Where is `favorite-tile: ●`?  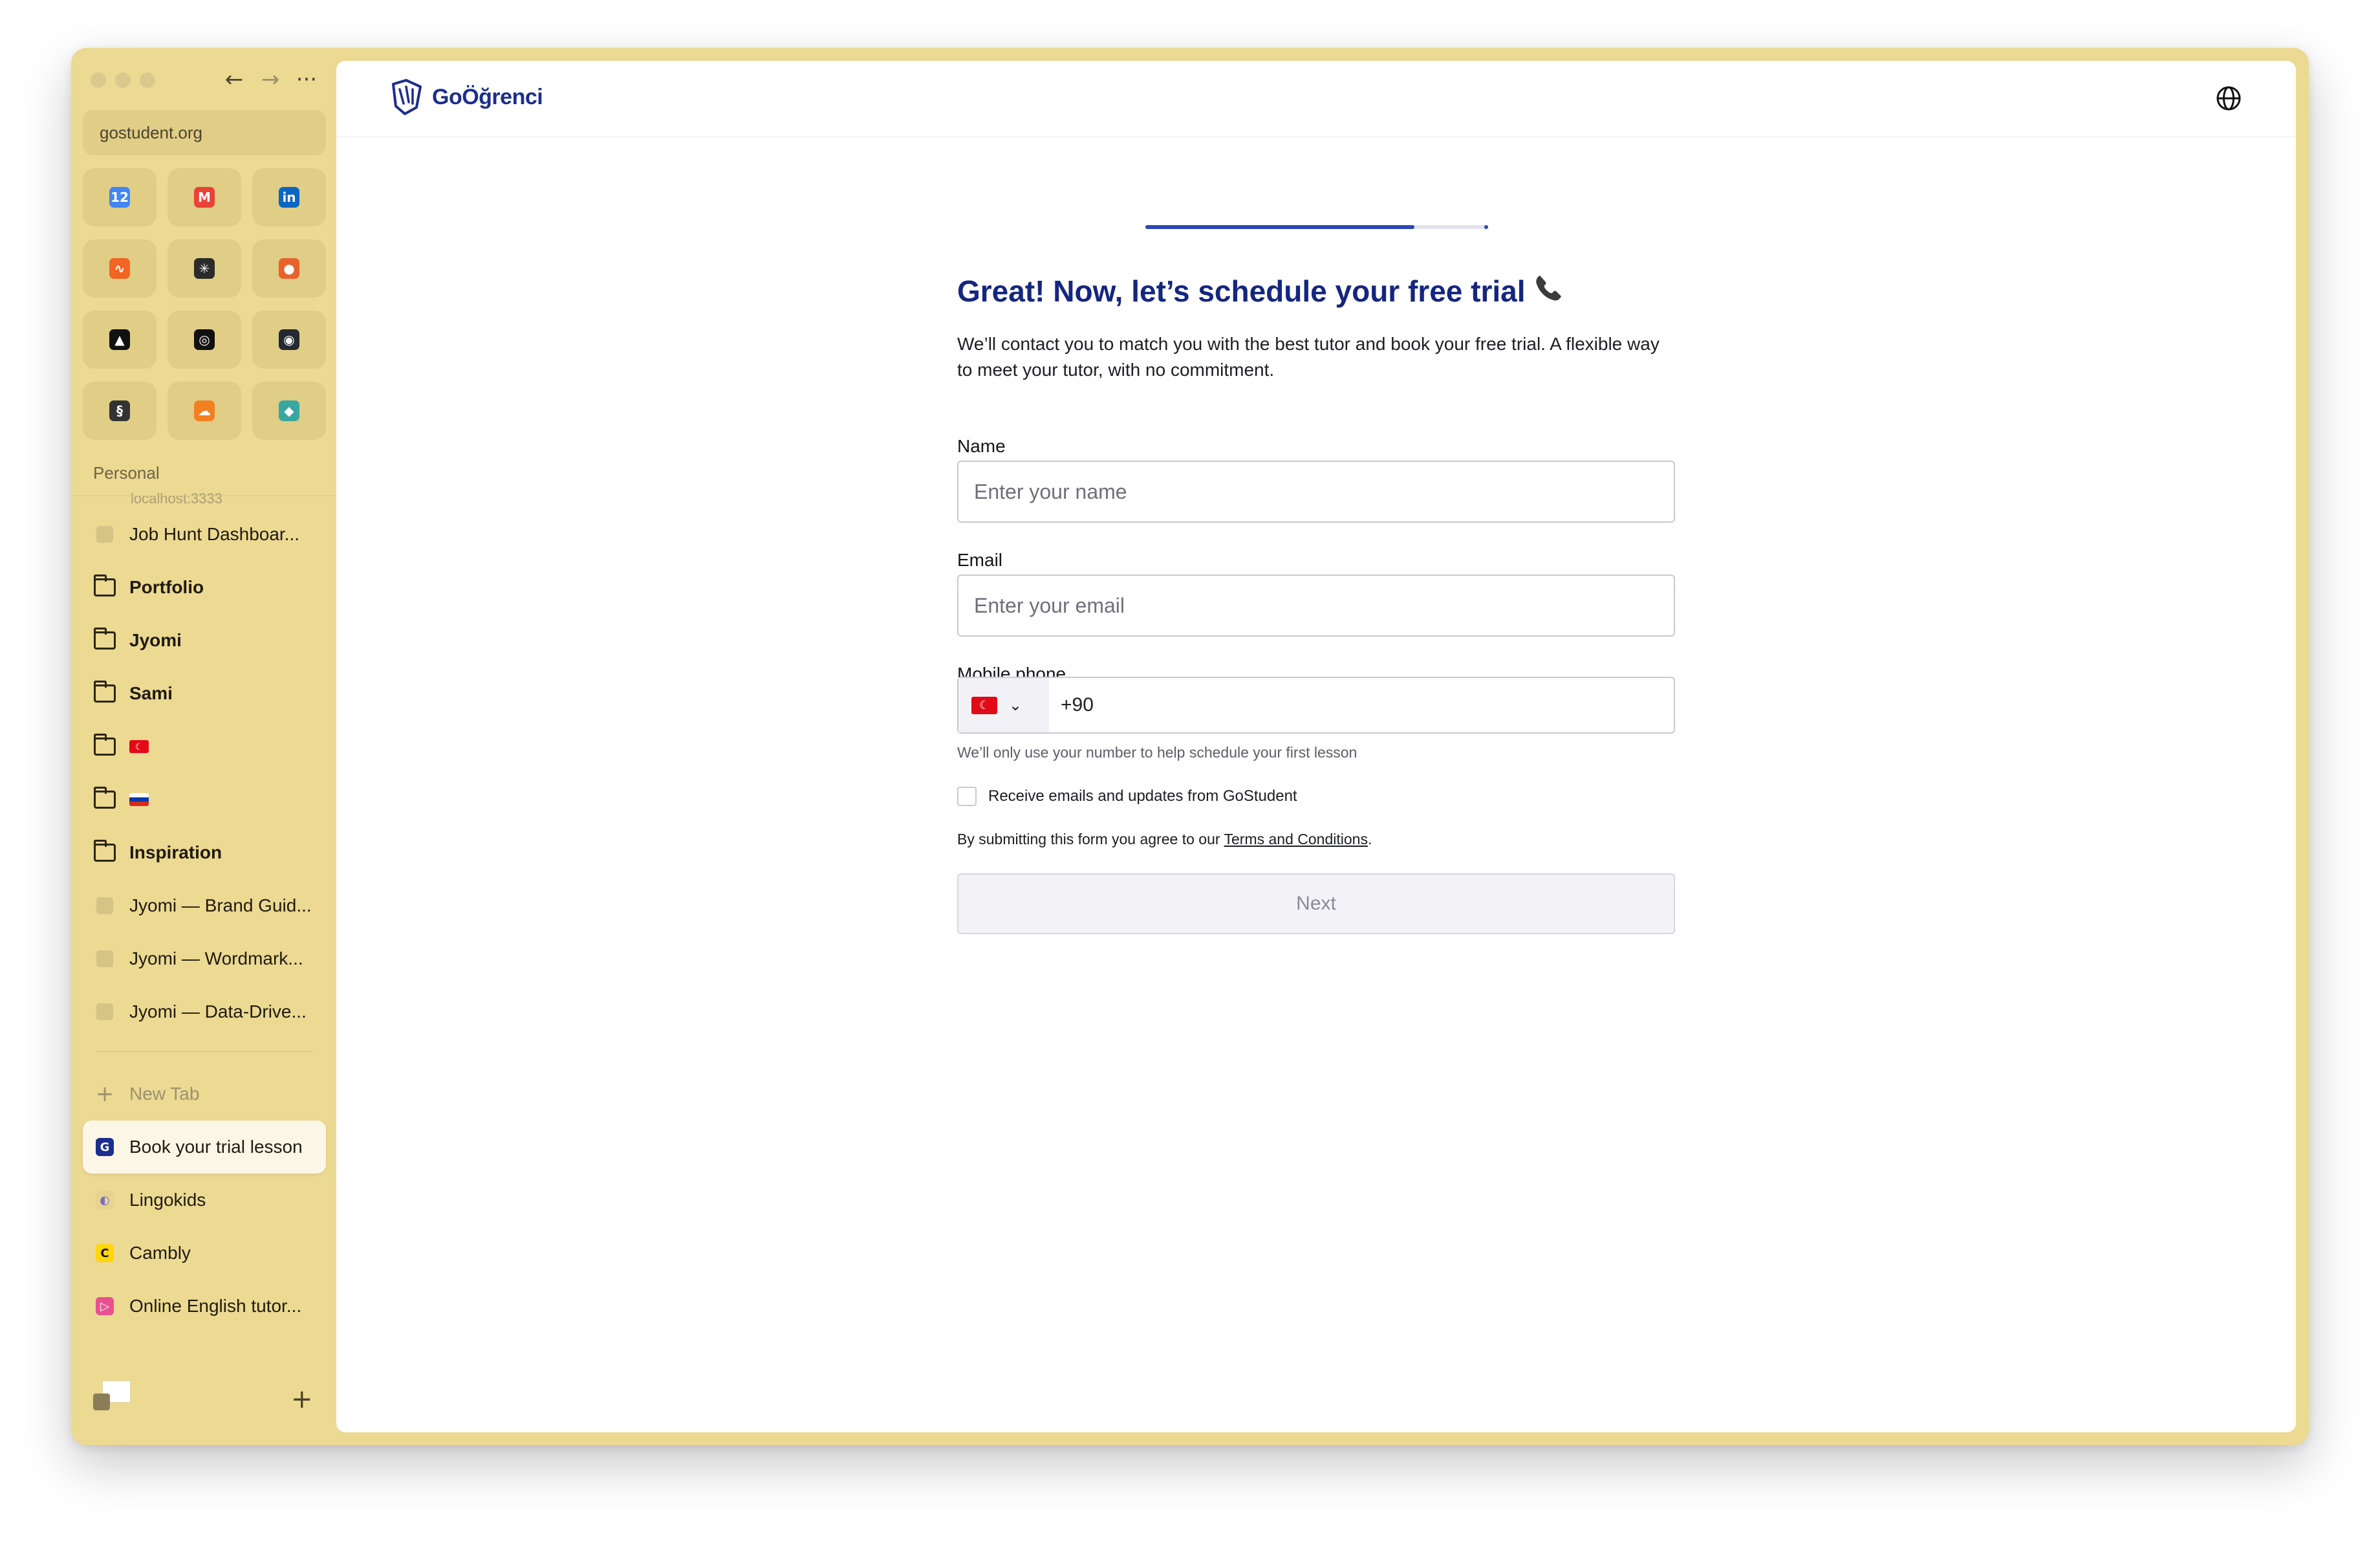 favorite-tile: ● is located at coordinates (289, 268).